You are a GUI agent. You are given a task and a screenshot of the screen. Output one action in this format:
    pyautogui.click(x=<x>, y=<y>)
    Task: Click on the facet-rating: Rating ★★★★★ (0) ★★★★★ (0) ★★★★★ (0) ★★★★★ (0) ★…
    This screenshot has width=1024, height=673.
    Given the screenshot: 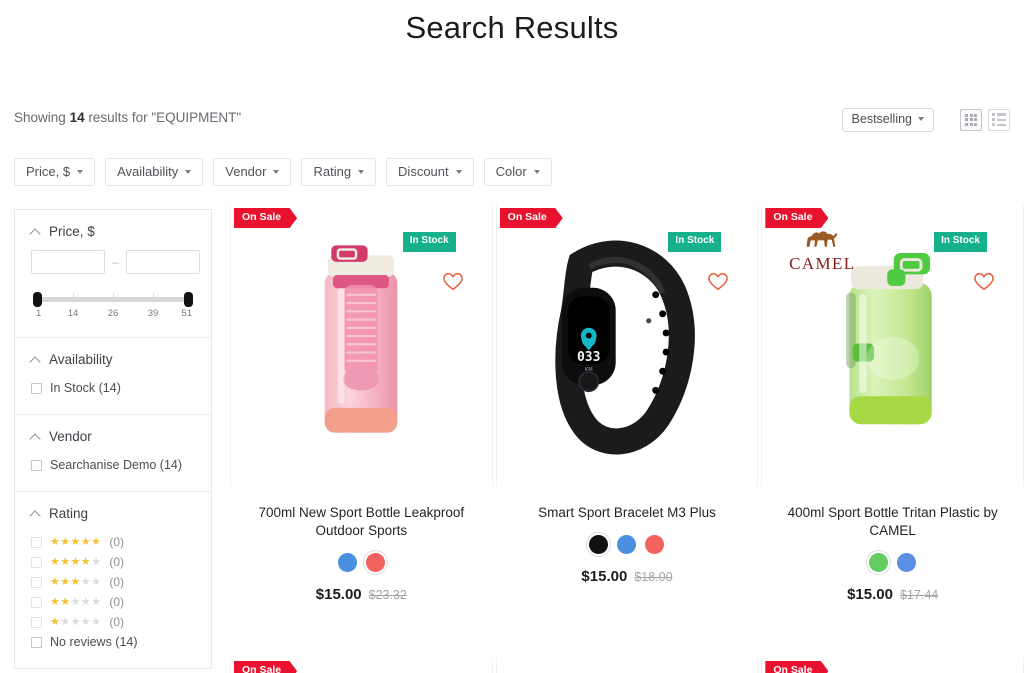 What is the action you would take?
    pyautogui.click(x=113, y=580)
    